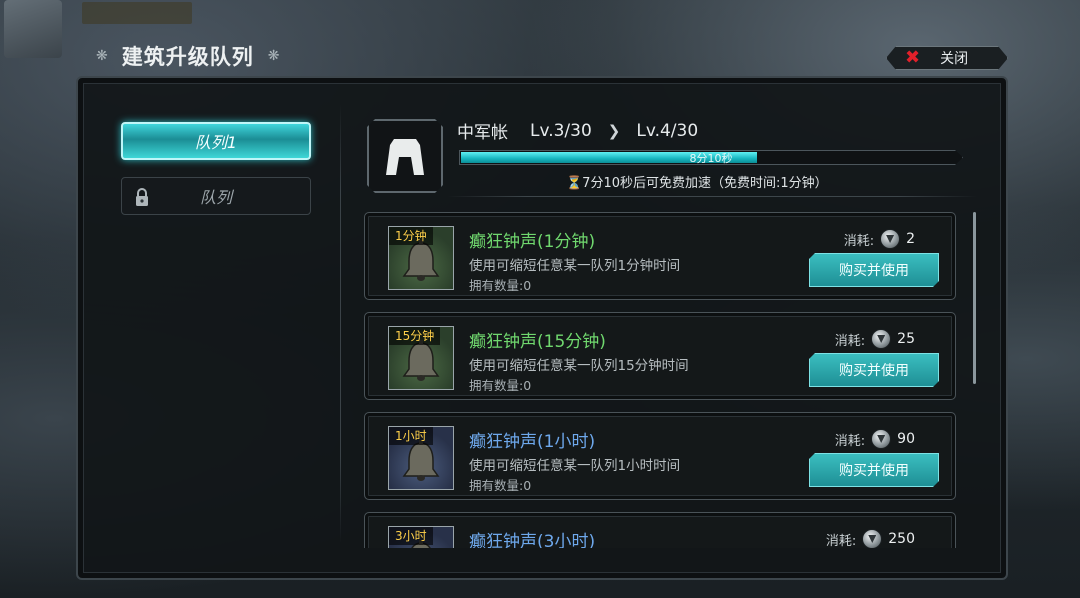 This screenshot has width=1080, height=598. I want to click on page-title: 建筑升级队列, so click(187, 57).